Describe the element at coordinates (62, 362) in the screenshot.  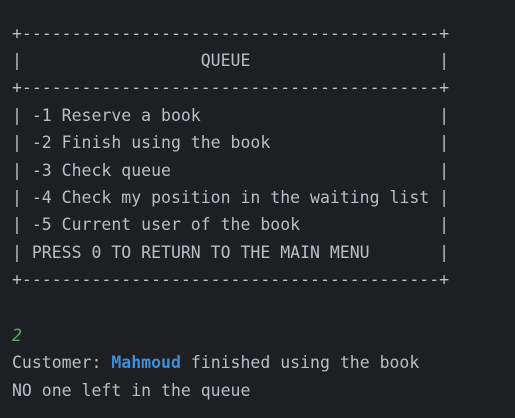
I see `output-prefix: Customer:` at that location.